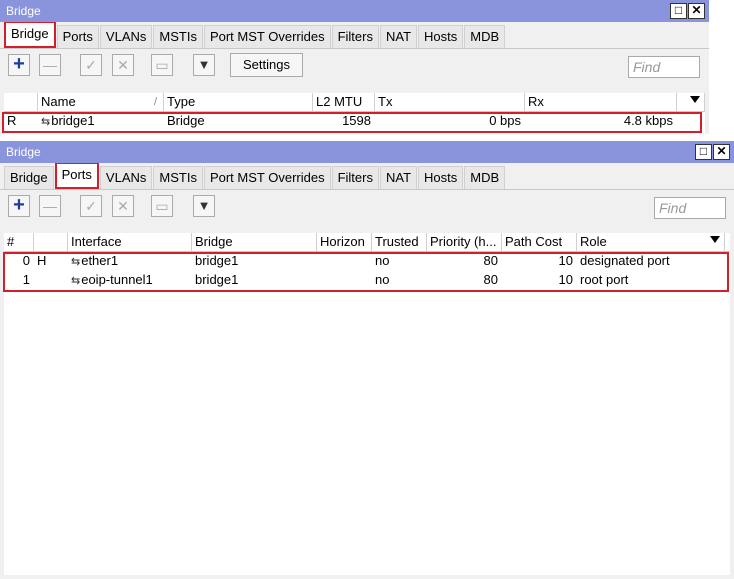 Image resolution: width=734 pixels, height=579 pixels. I want to click on table-header: Name / Type L2 MTU Tx Rx, so click(354, 102).